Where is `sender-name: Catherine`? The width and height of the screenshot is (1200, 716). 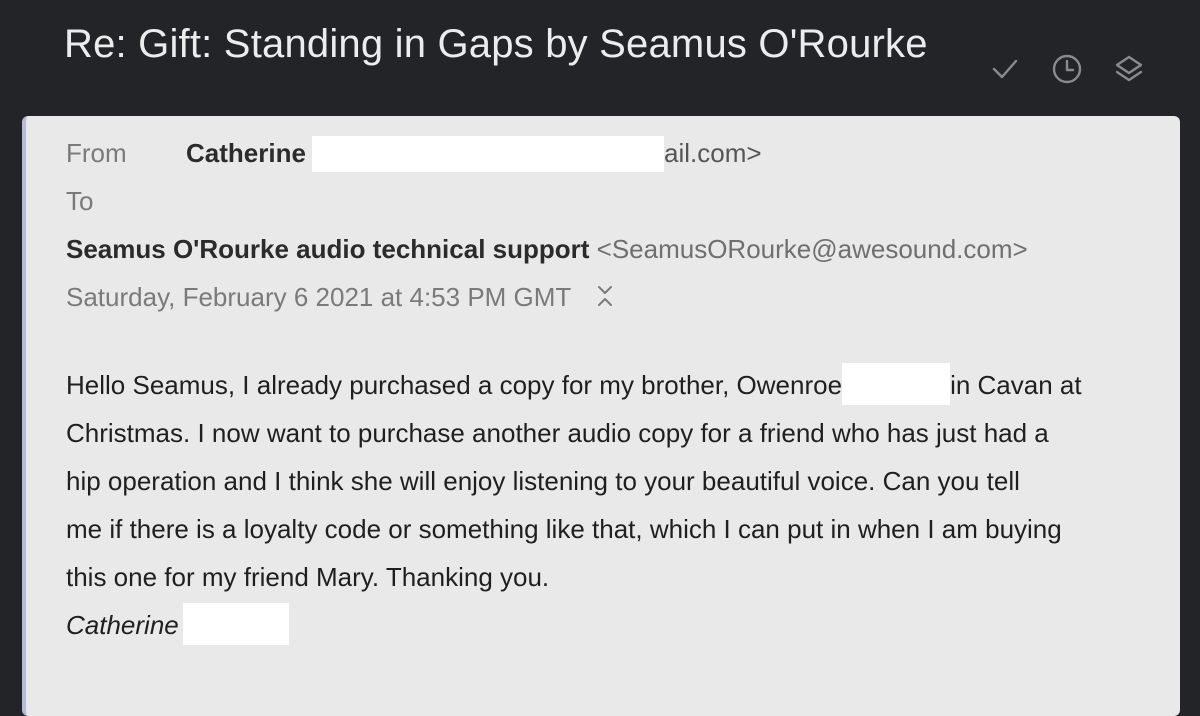
sender-name: Catherine is located at coordinates (246, 153).